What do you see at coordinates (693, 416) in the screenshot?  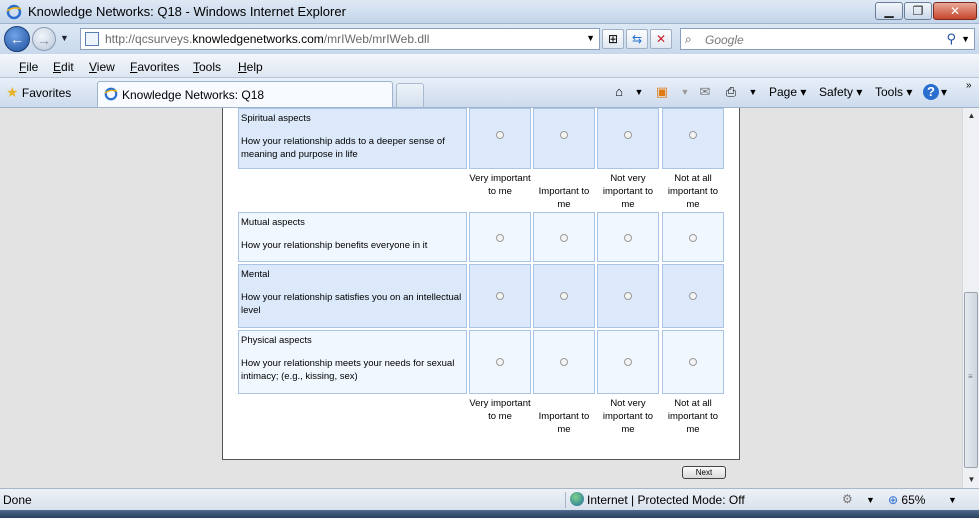 I see `column-header: Not at all important to me` at bounding box center [693, 416].